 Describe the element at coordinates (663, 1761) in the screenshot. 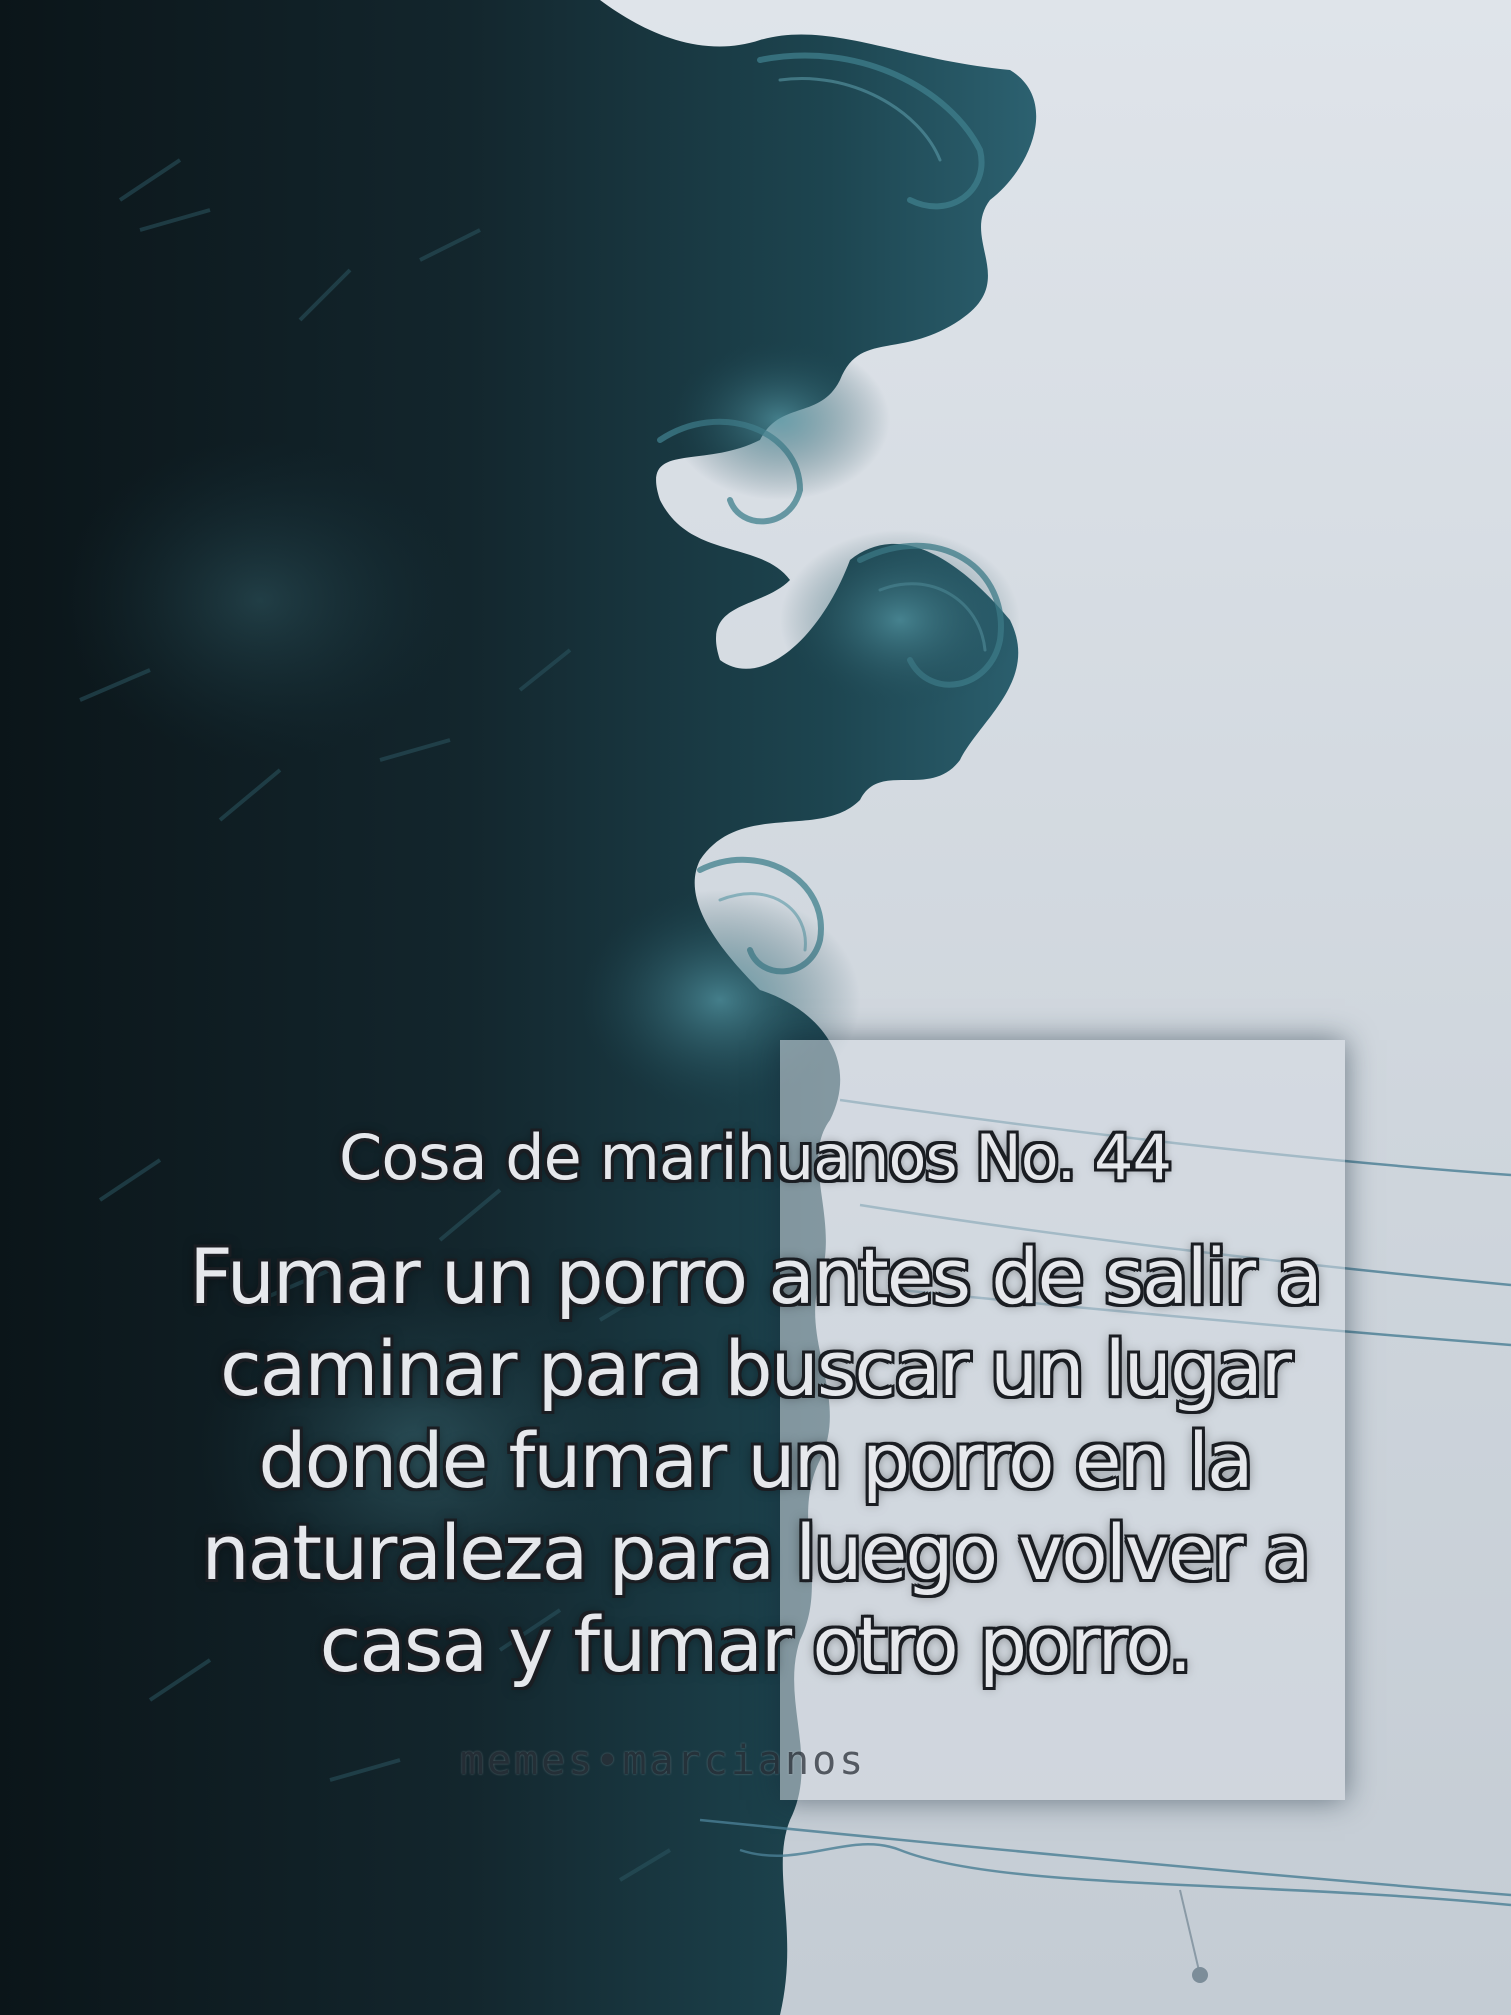

I see `watermark: memes•marcianos` at that location.